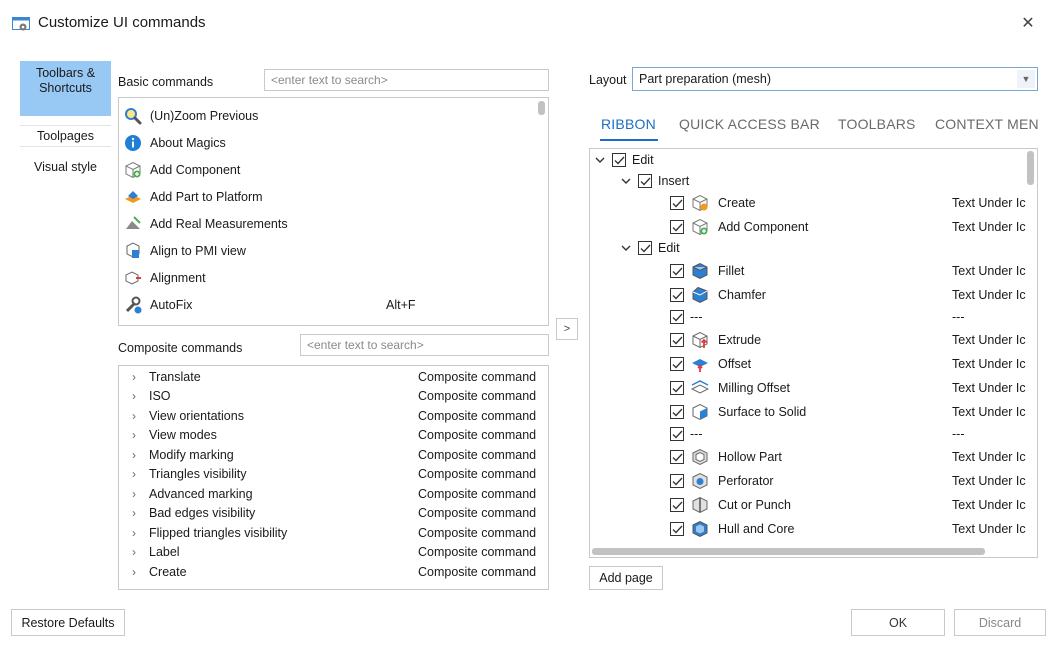 This screenshot has height=646, width=1048. What do you see at coordinates (328, 250) in the screenshot?
I see `list-item: Align to PMI view` at bounding box center [328, 250].